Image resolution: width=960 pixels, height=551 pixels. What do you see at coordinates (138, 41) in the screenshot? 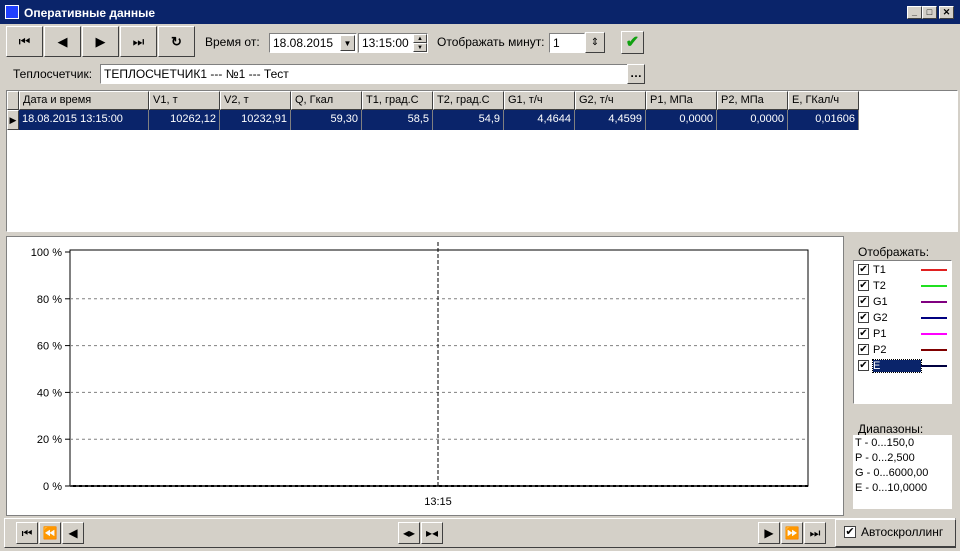
I see `last-record-button: ⏭` at bounding box center [138, 41].